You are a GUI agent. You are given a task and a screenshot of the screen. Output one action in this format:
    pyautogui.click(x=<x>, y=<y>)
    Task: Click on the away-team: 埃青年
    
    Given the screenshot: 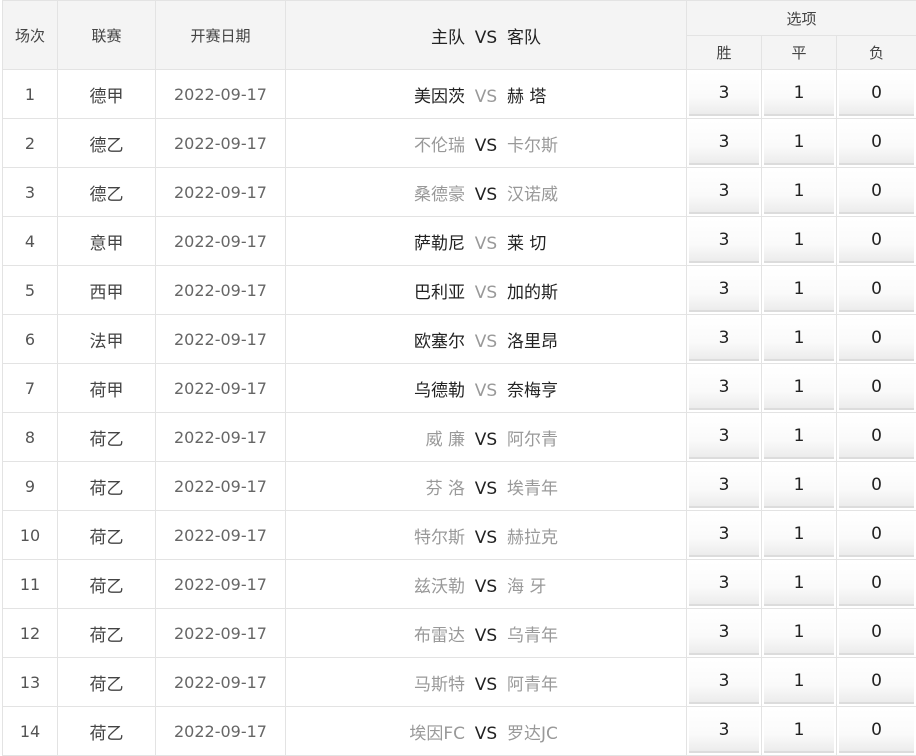 What is the action you would take?
    pyautogui.click(x=582, y=486)
    